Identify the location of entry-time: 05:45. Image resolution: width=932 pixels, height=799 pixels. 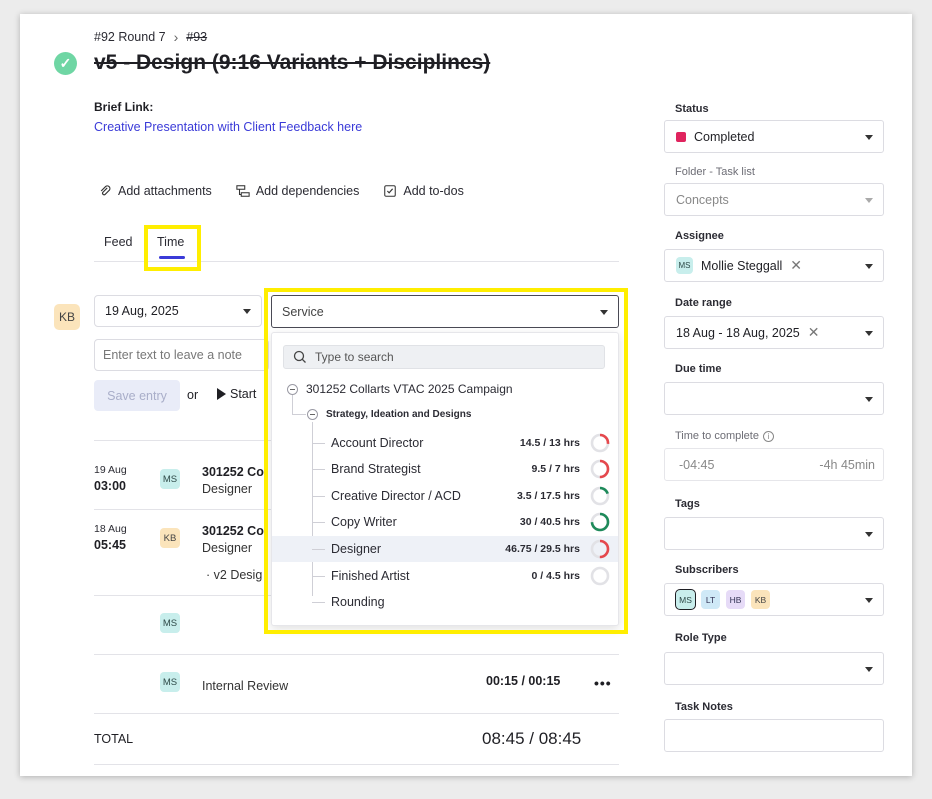
(110, 545).